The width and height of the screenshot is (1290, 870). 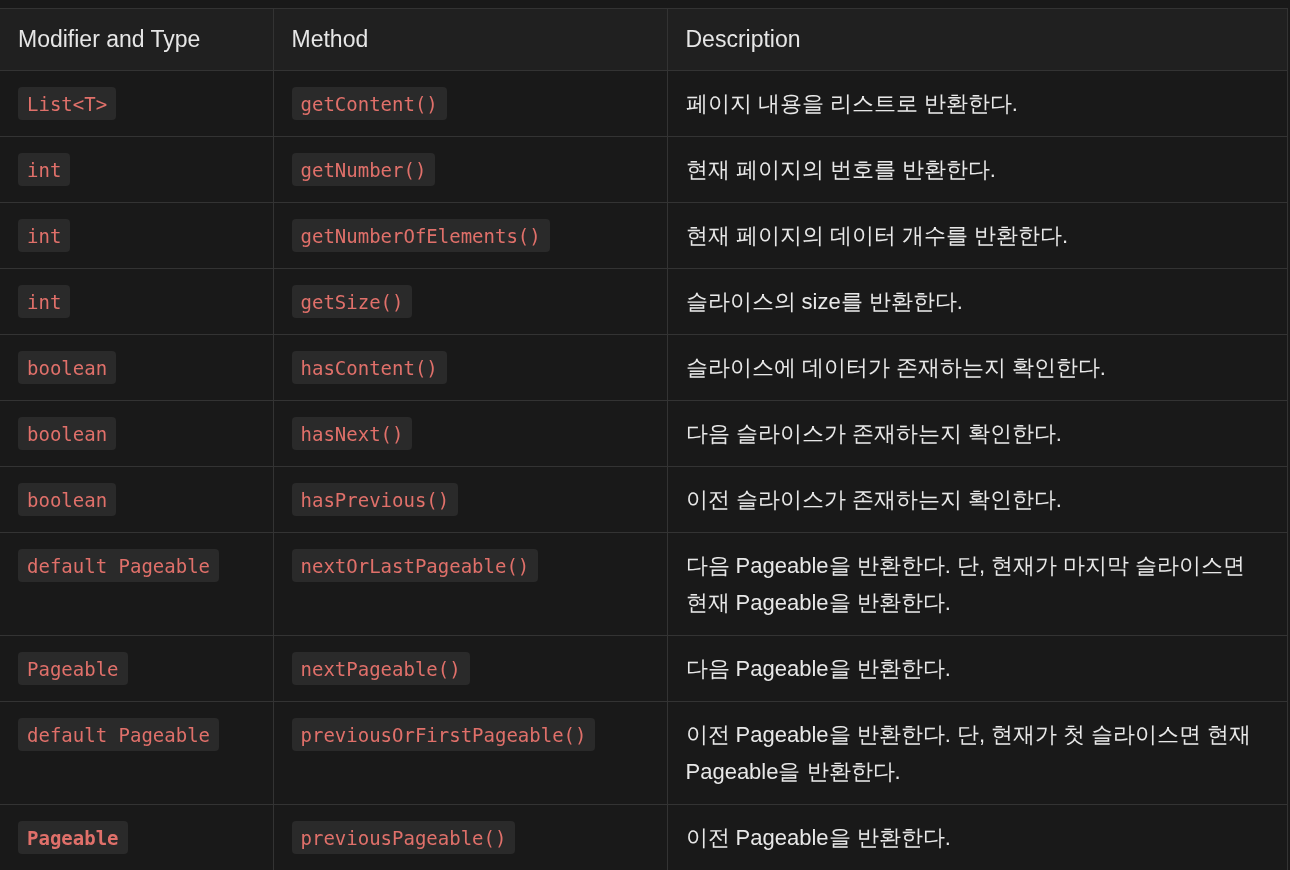 What do you see at coordinates (363, 169) in the screenshot?
I see `method-code: getNumber()` at bounding box center [363, 169].